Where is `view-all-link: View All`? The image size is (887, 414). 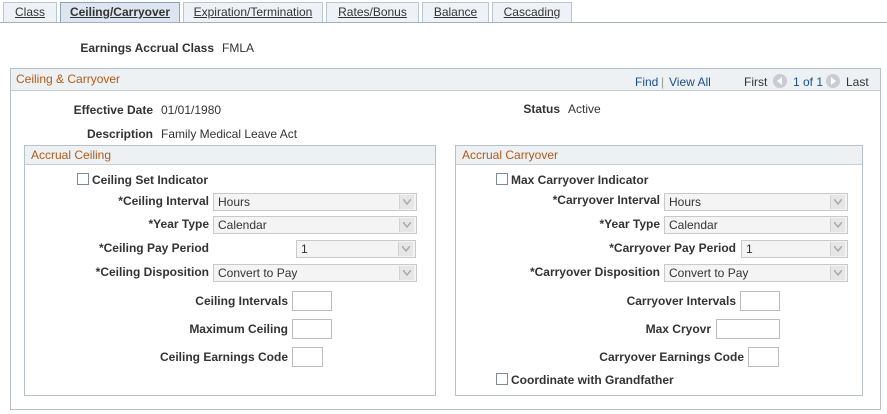 view-all-link: View All is located at coordinates (690, 82).